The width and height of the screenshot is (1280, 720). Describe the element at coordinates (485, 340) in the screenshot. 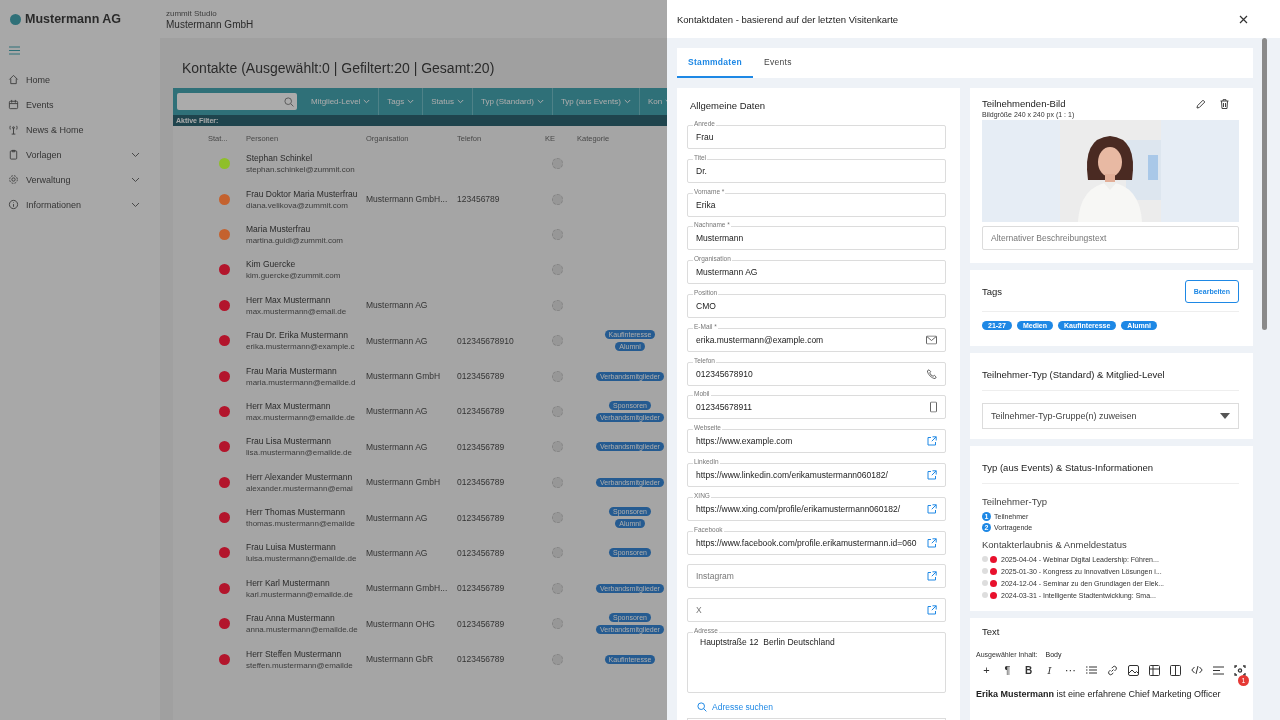

I see `table-cell: 012345678910` at that location.